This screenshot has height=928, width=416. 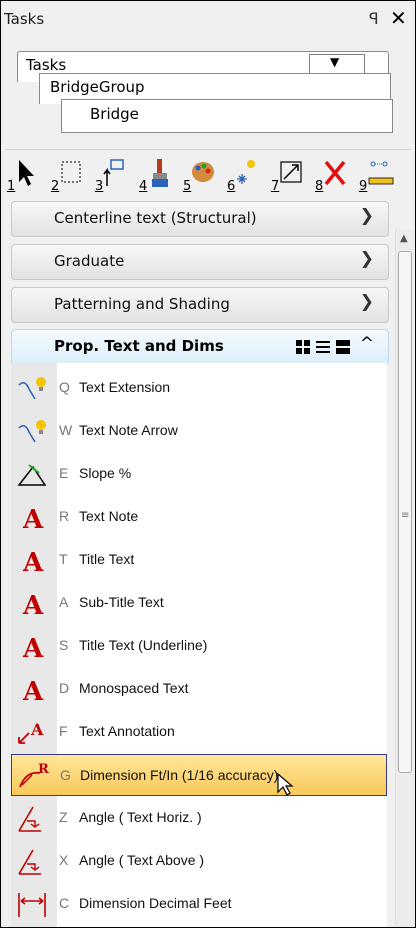 What do you see at coordinates (200, 305) in the screenshot?
I see `section-patterning-shading: Patterning and Shading ❯` at bounding box center [200, 305].